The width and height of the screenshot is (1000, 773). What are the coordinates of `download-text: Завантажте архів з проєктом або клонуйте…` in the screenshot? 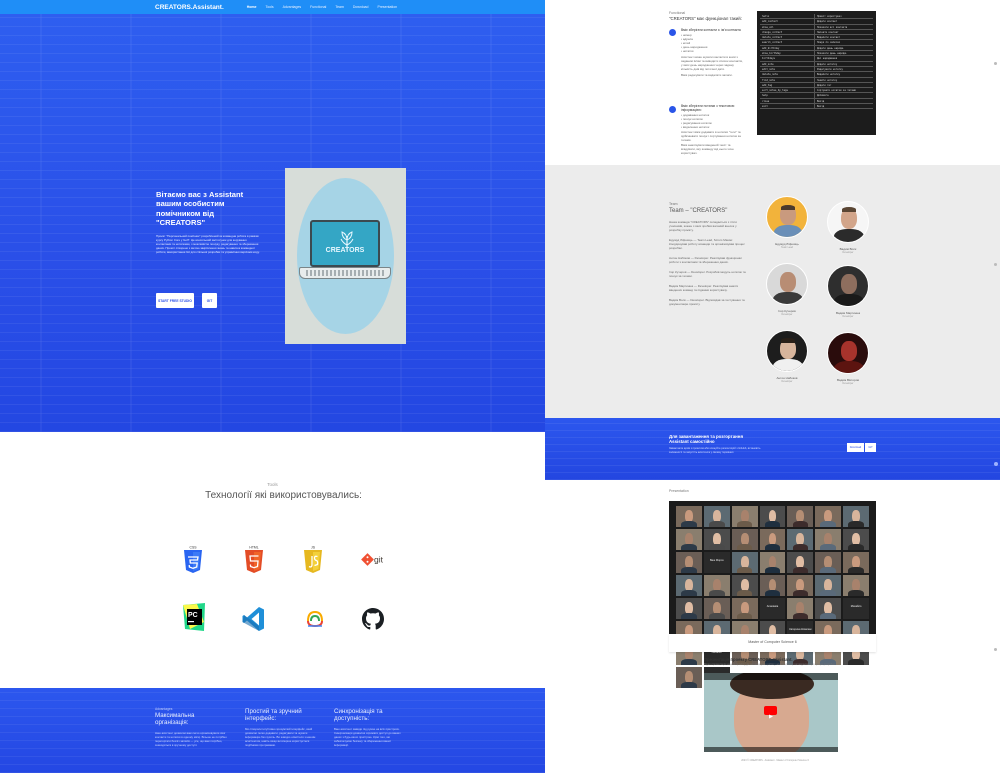 It's located at (715, 450).